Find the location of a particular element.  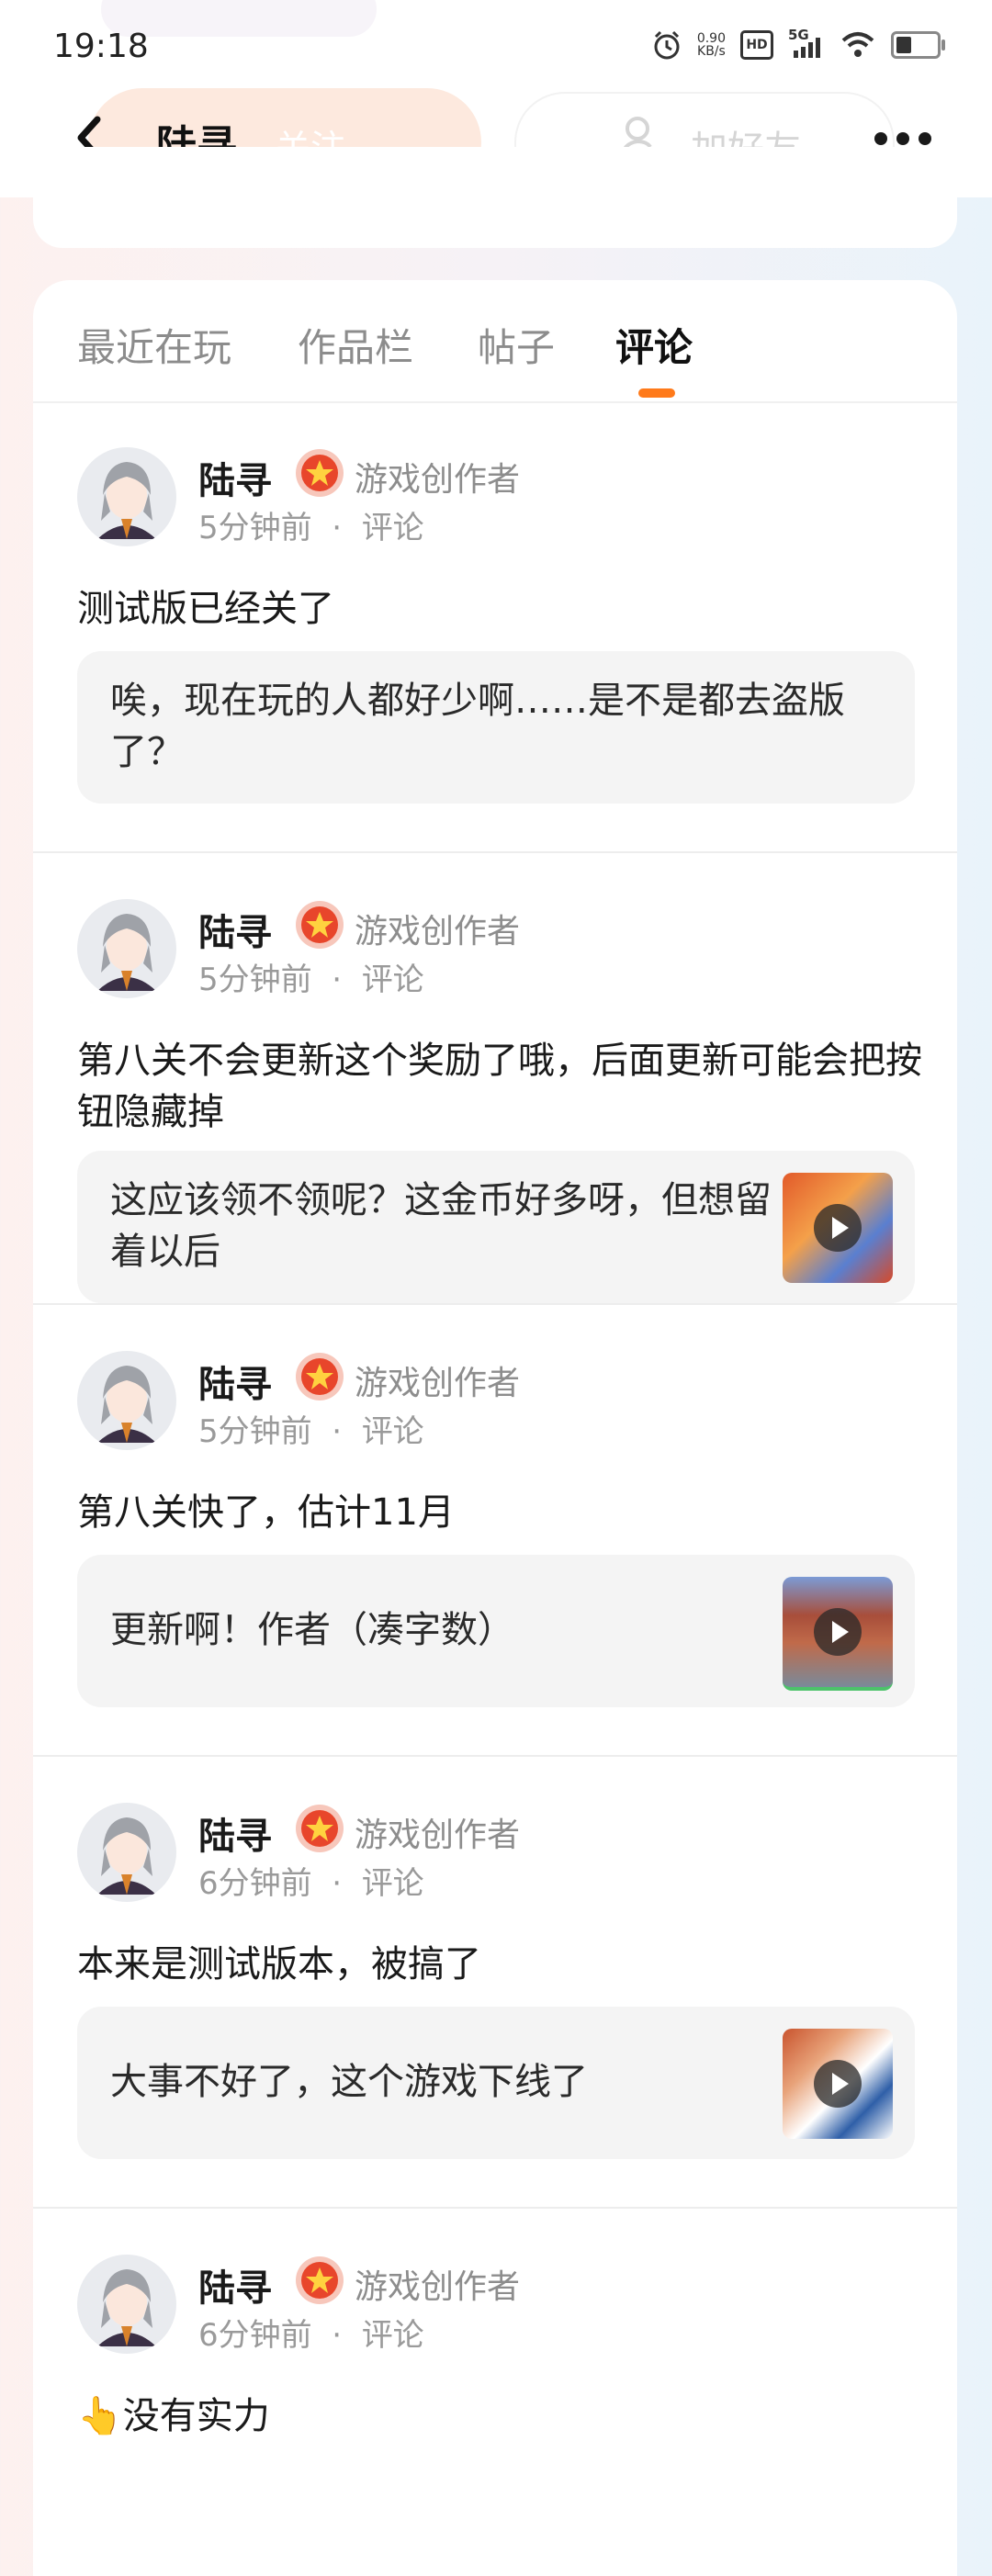

network-speed: 0.90 KB/s is located at coordinates (711, 45).